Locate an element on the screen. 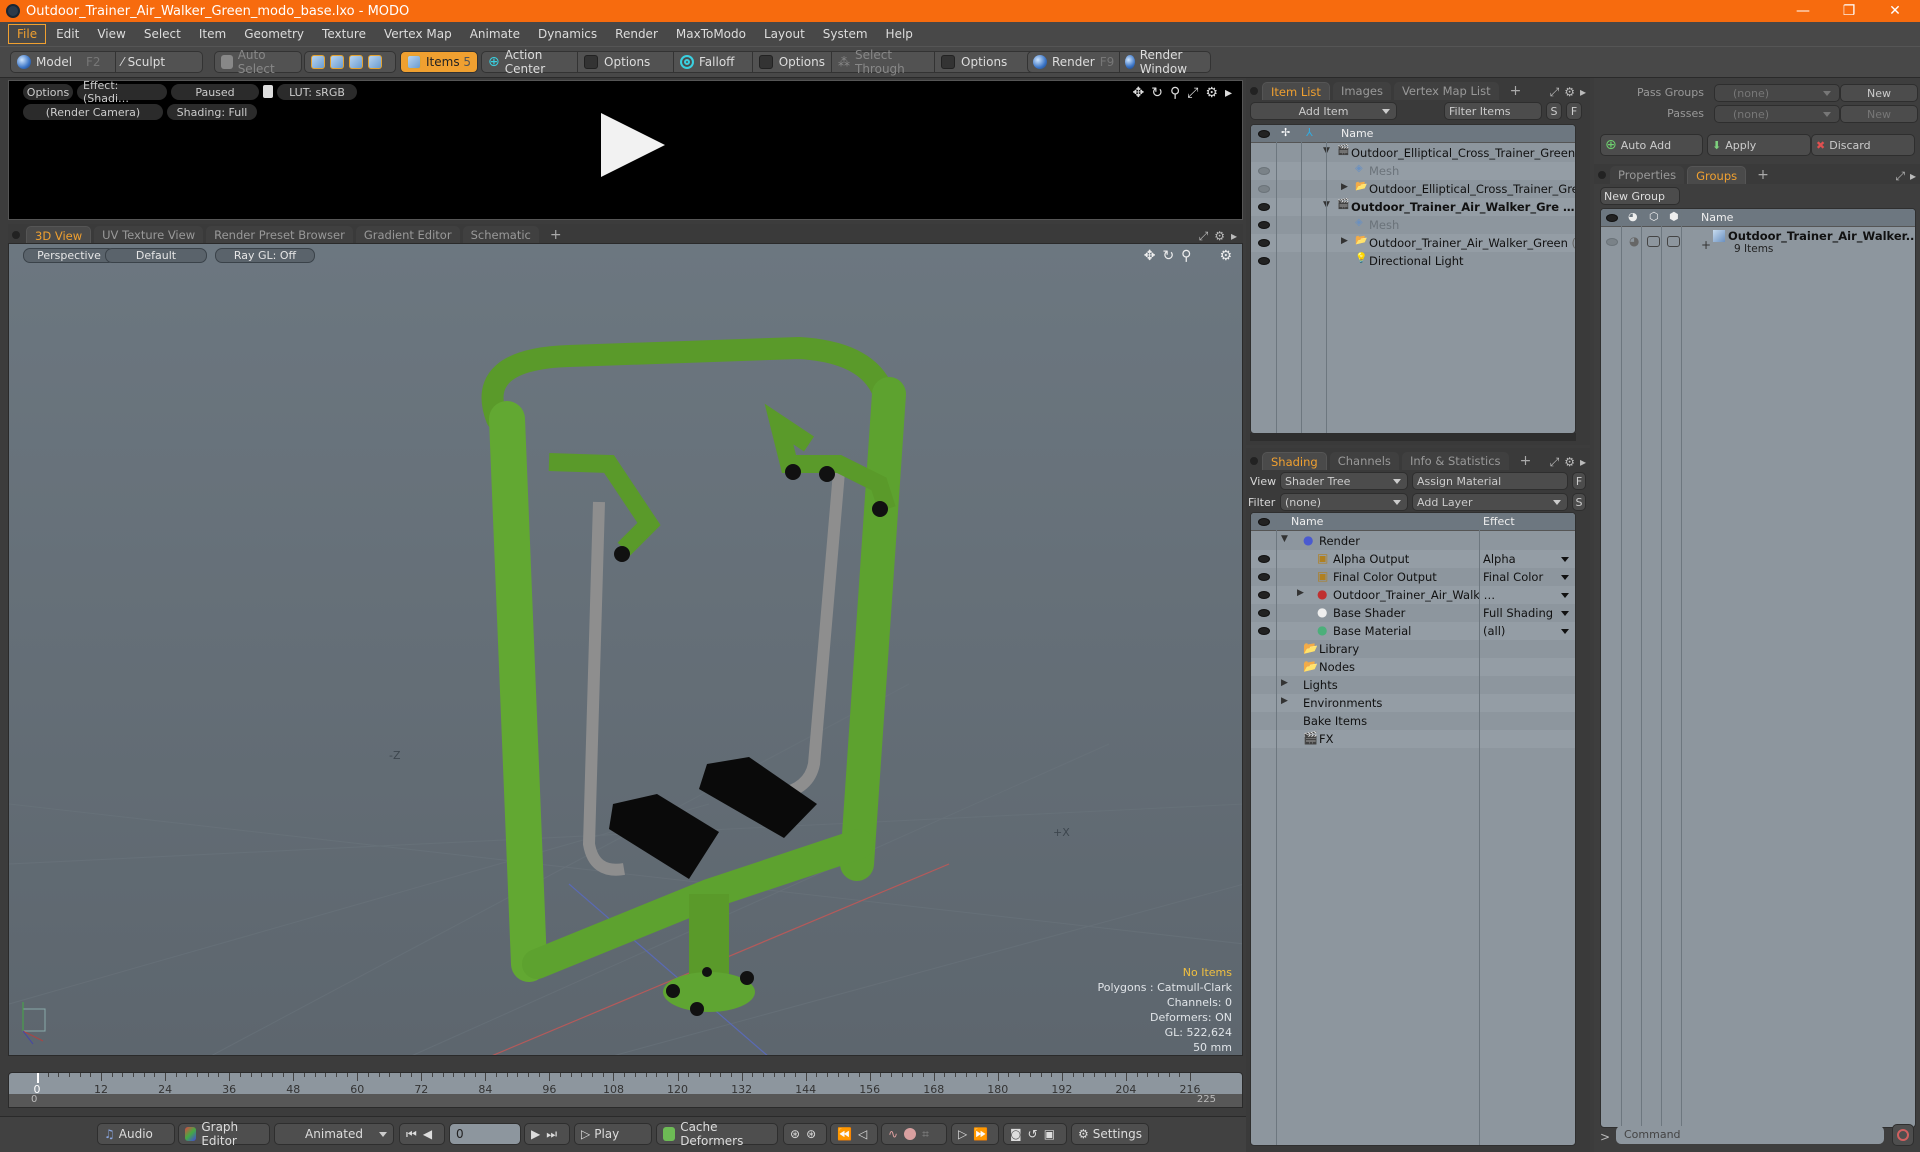 This screenshot has width=1920, height=1152. close-button: ✕ is located at coordinates (1895, 11).